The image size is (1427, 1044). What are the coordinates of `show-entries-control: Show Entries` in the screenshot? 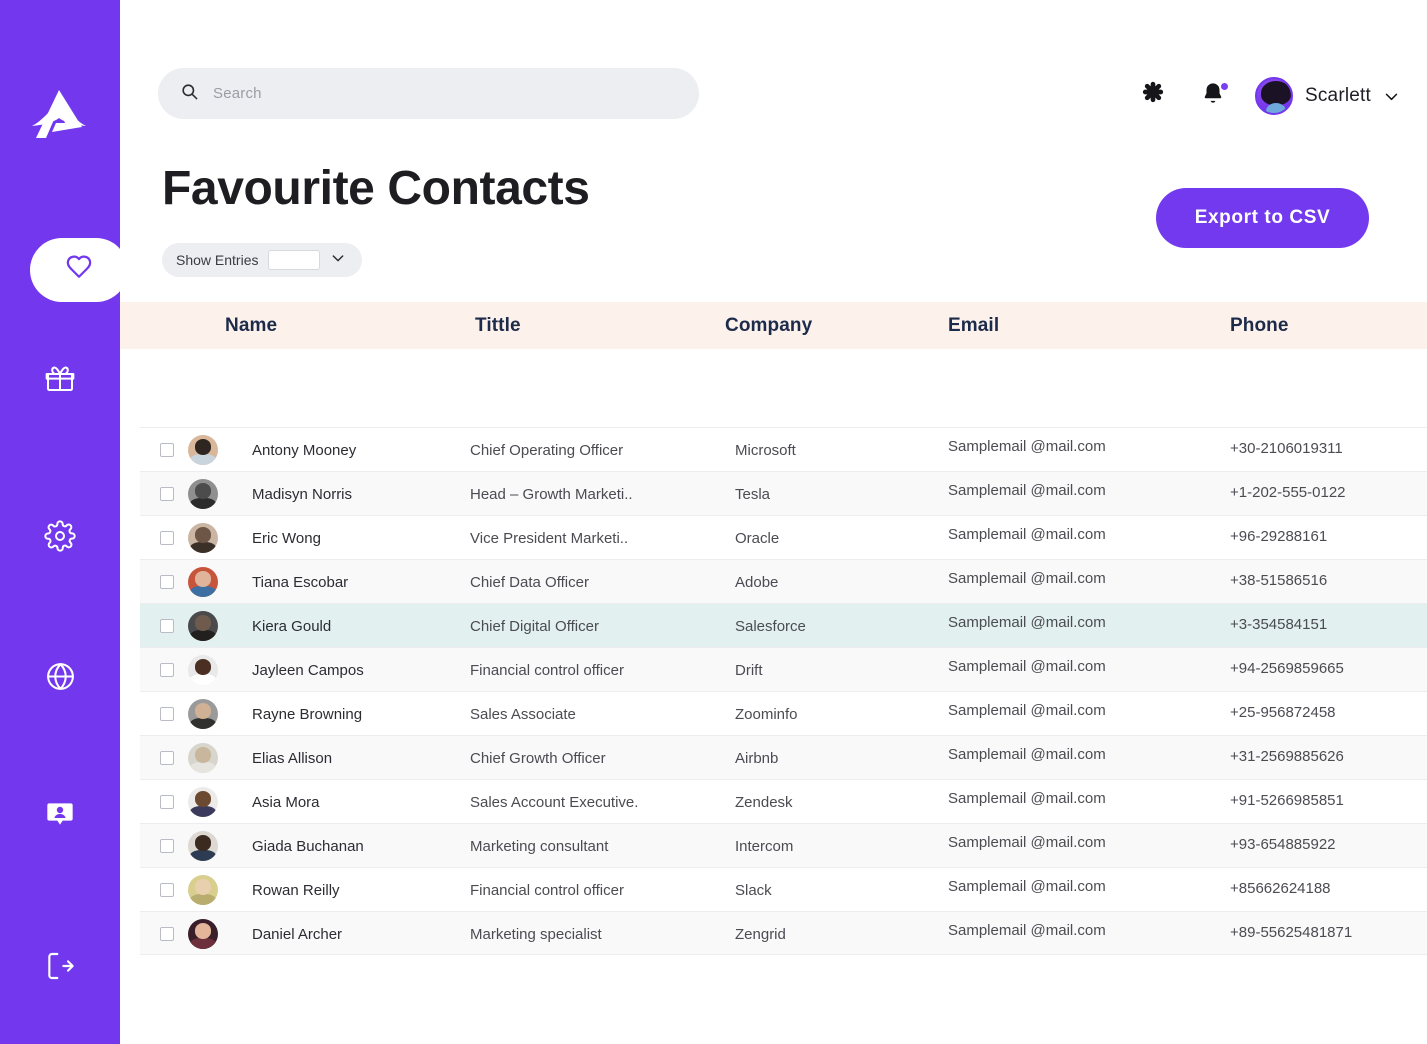 It's located at (262, 260).